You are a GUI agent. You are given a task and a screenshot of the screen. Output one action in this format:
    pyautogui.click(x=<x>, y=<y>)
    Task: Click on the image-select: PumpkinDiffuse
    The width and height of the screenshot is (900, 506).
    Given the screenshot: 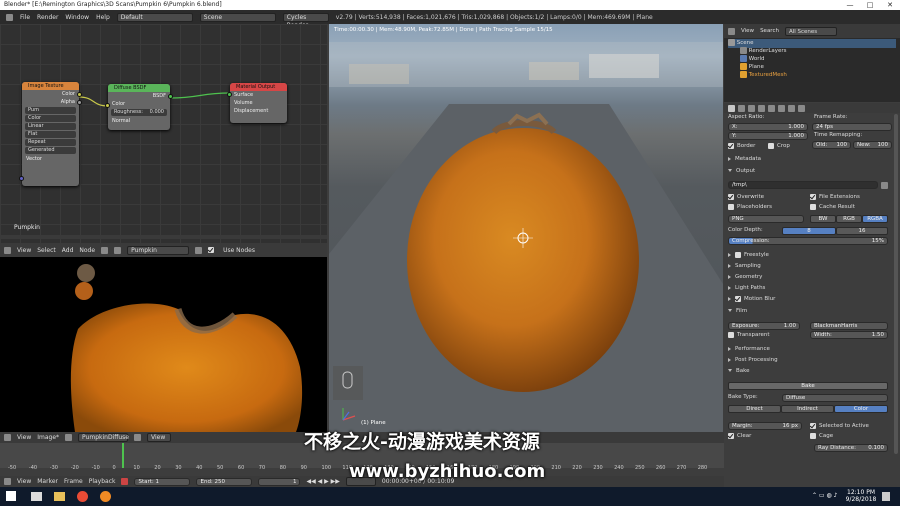 What is the action you would take?
    pyautogui.click(x=103, y=437)
    